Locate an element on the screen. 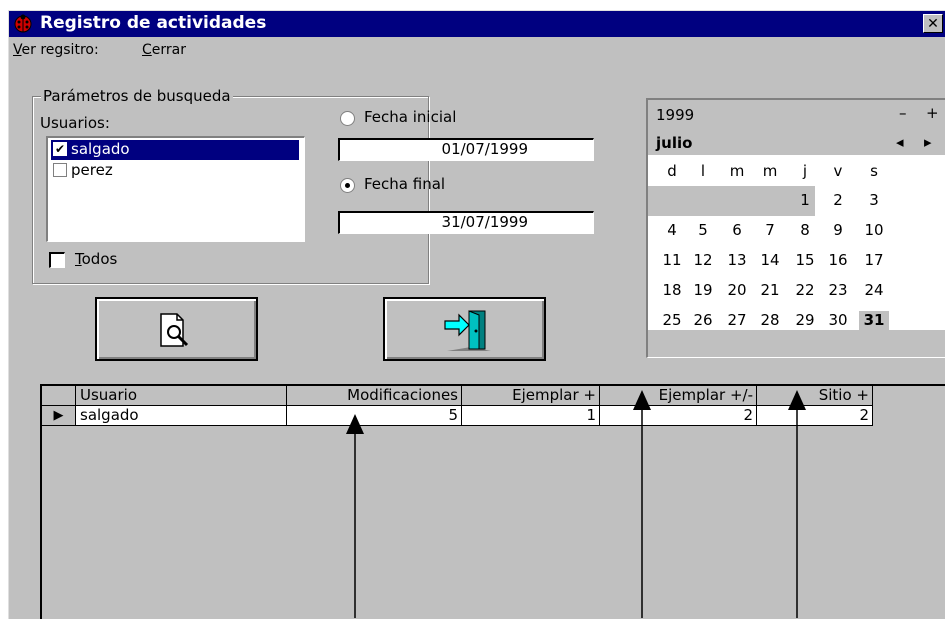 This screenshot has height=619, width=945. arrow-modificaciones is located at coordinates (355, 516).